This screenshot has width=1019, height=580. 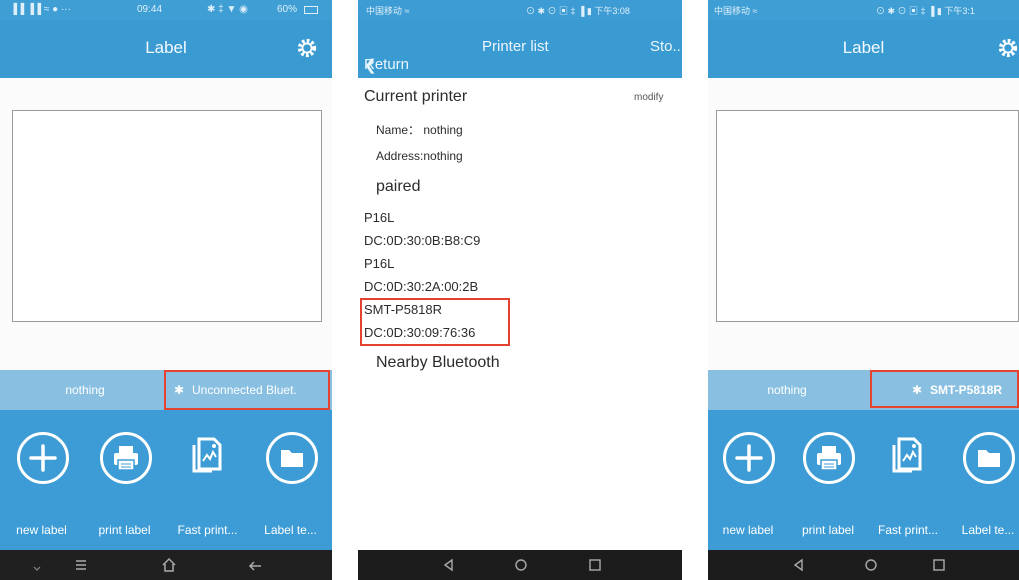 I want to click on status-icons: ⊙ ✱ ⊙ ▣ ‡ ▐ ▮ 下午3:1, so click(x=925, y=11).